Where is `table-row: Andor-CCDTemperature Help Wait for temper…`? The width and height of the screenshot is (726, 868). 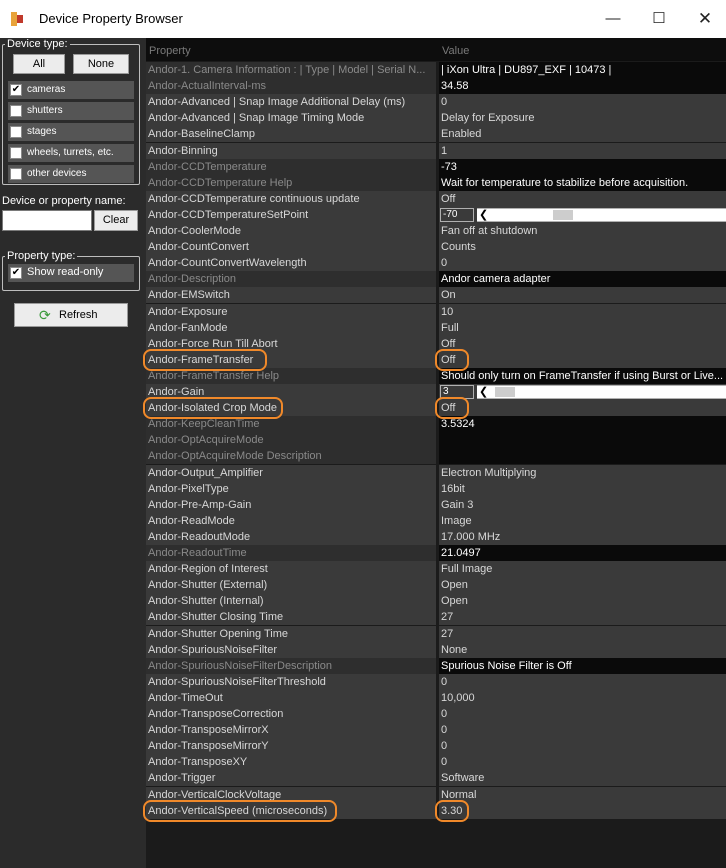 table-row: Andor-CCDTemperature Help Wait for temper… is located at coordinates (436, 183).